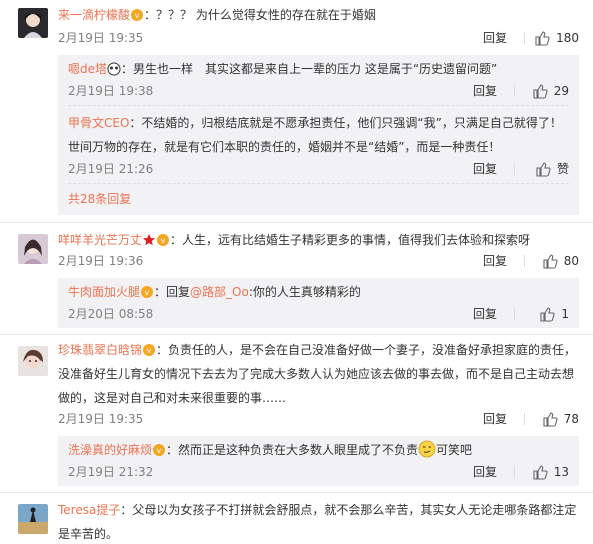  I want to click on more-replies: 共28条回复, so click(323, 199).